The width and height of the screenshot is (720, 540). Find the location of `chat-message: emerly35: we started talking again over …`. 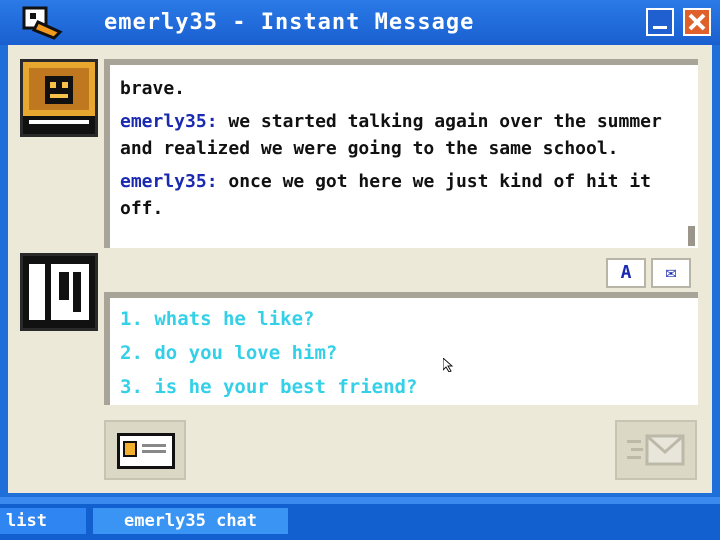

chat-message: emerly35: we started talking again over … is located at coordinates (396, 135).